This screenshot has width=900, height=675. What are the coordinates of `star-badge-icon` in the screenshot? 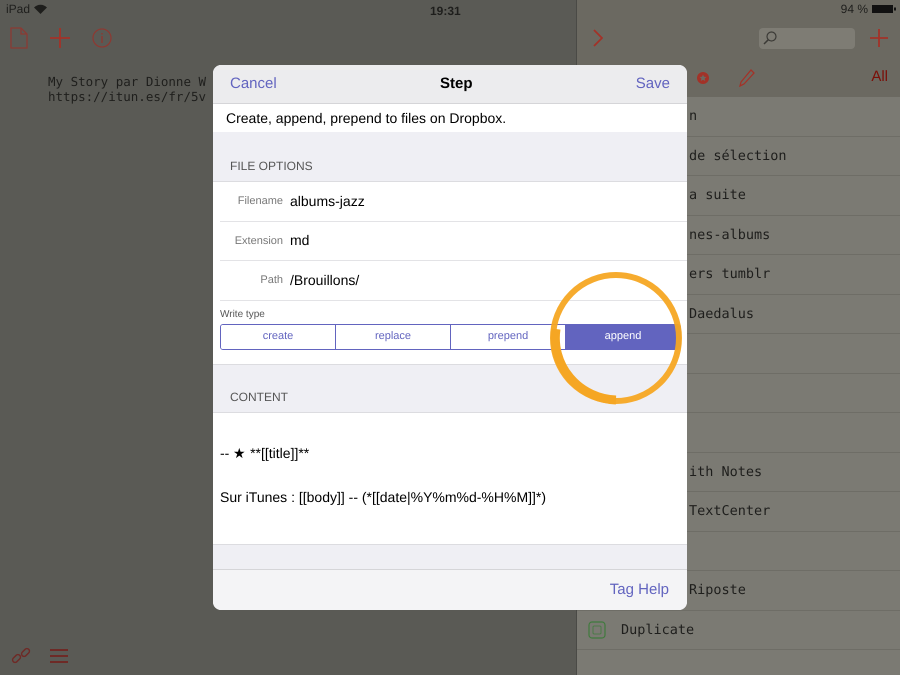 It's located at (703, 78).